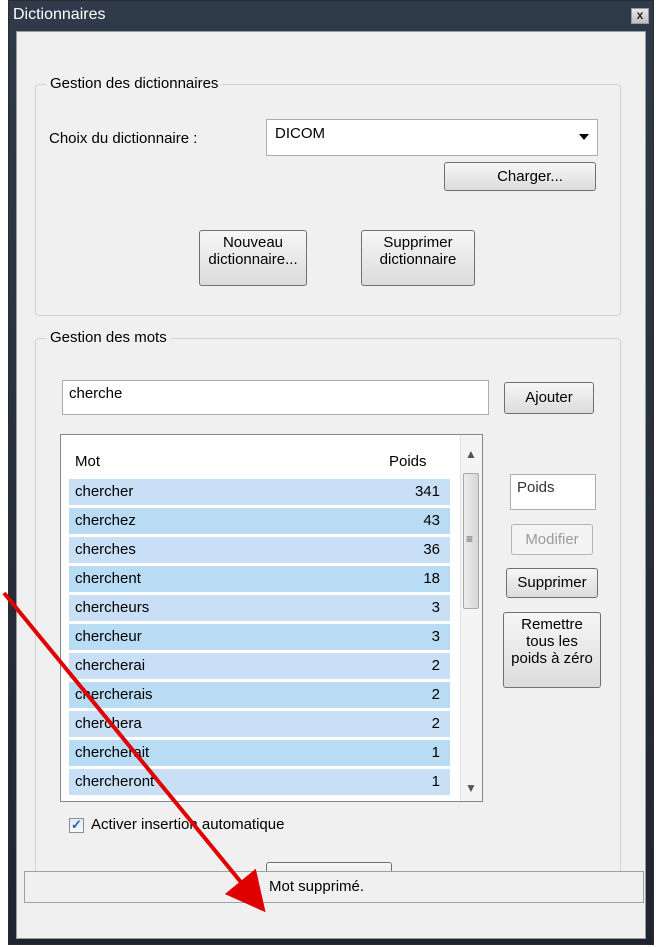 This screenshot has width=656, height=947. What do you see at coordinates (584, 137) in the screenshot?
I see `chevron-down-icon` at bounding box center [584, 137].